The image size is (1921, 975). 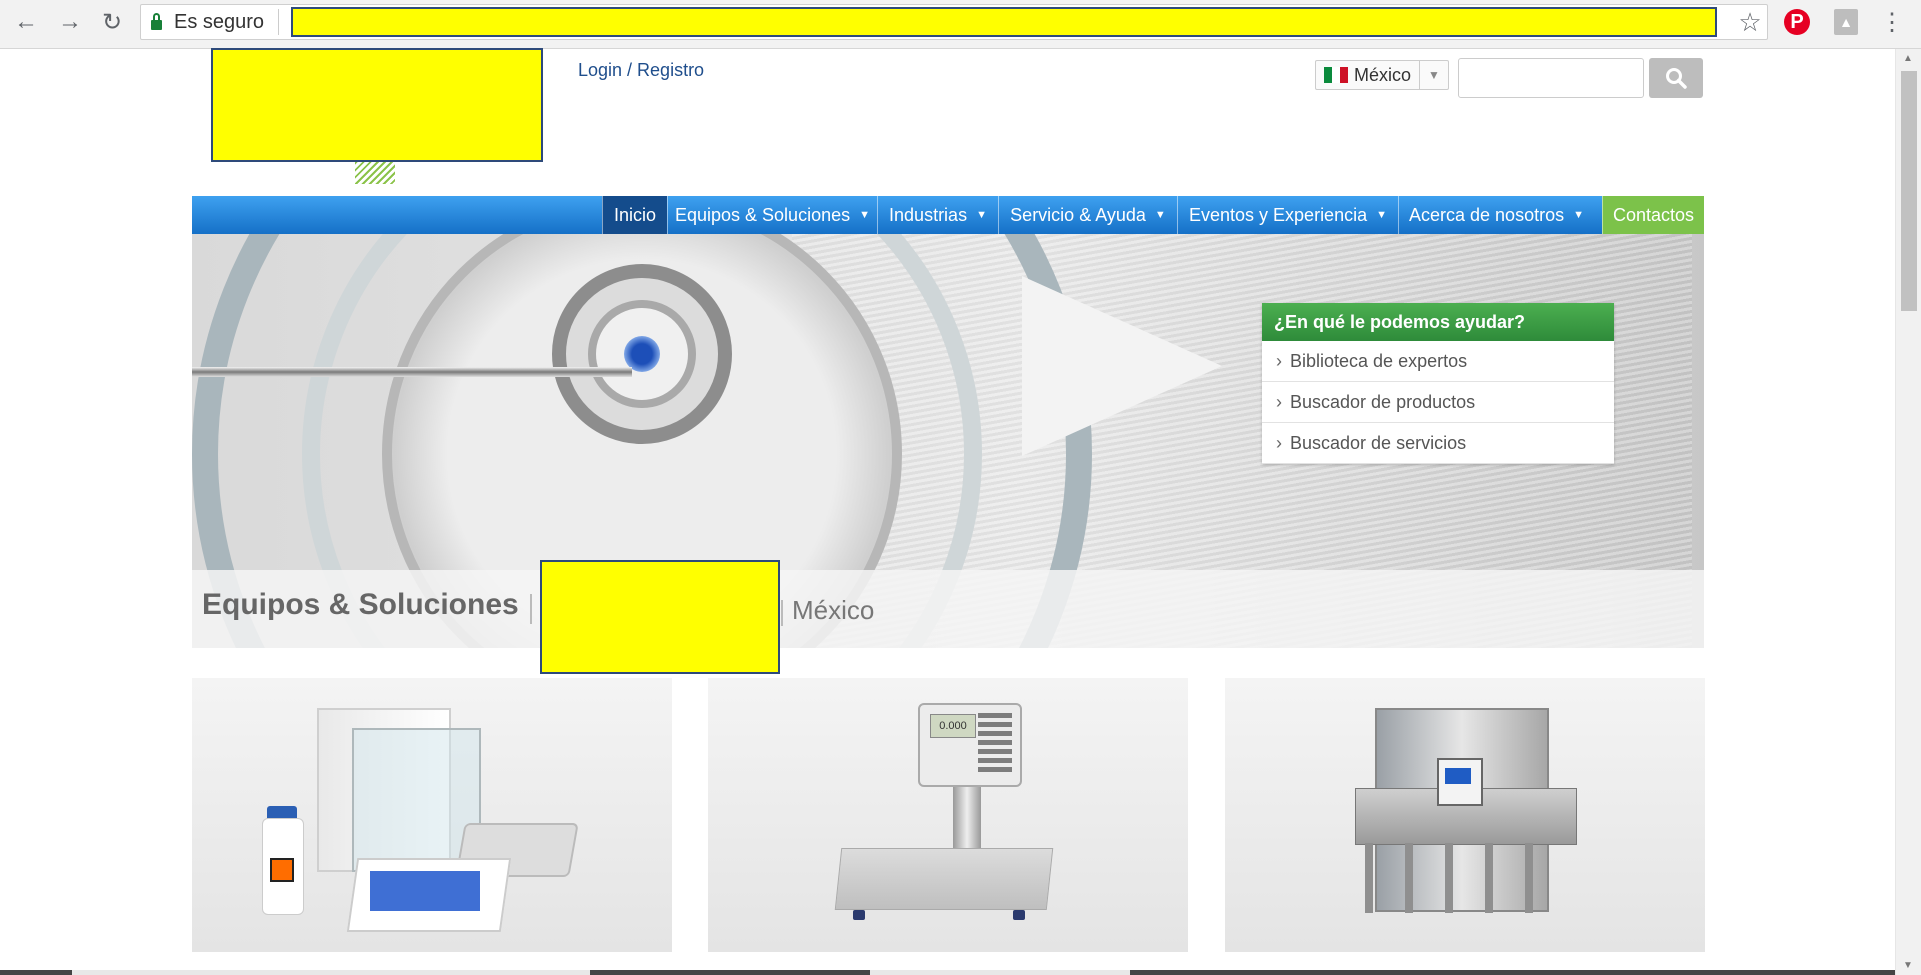 I want to click on nav-label: Industrias, so click(x=928, y=214).